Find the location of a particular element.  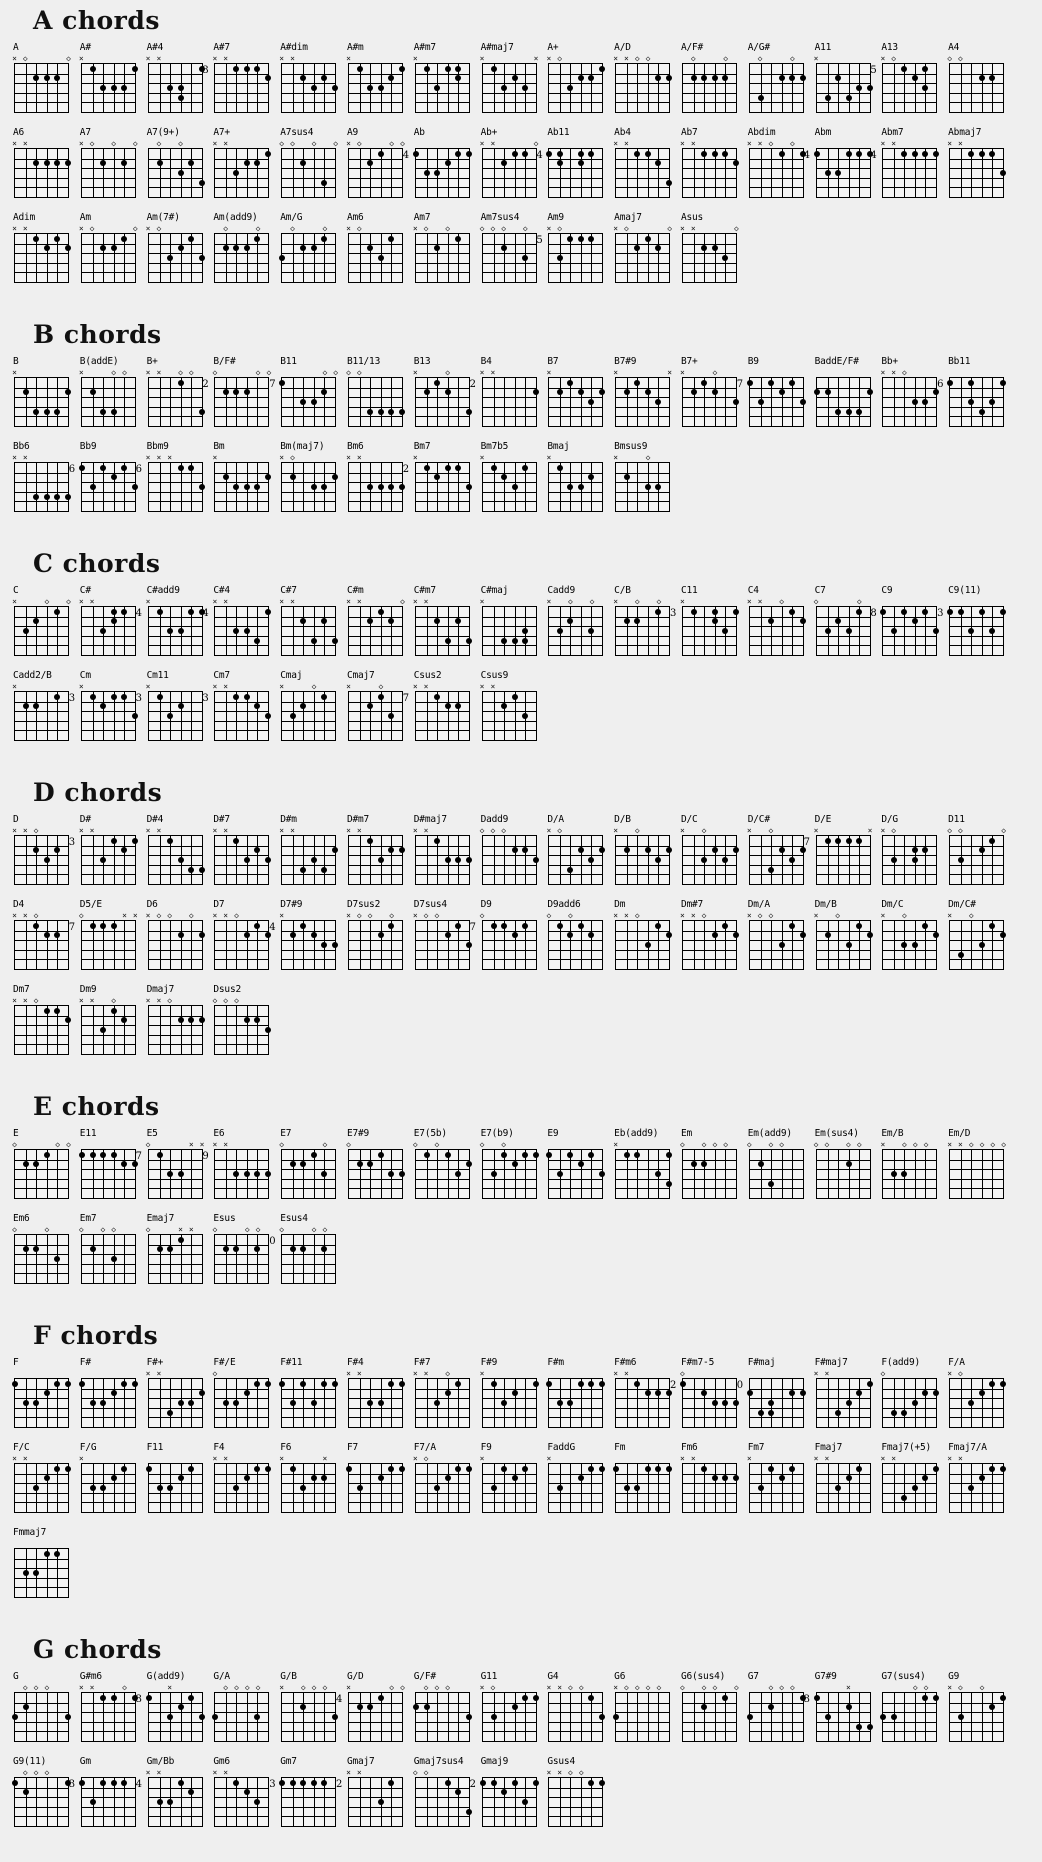

chord-cell: Dm9 × × ◇ is located at coordinates (101, 1027).